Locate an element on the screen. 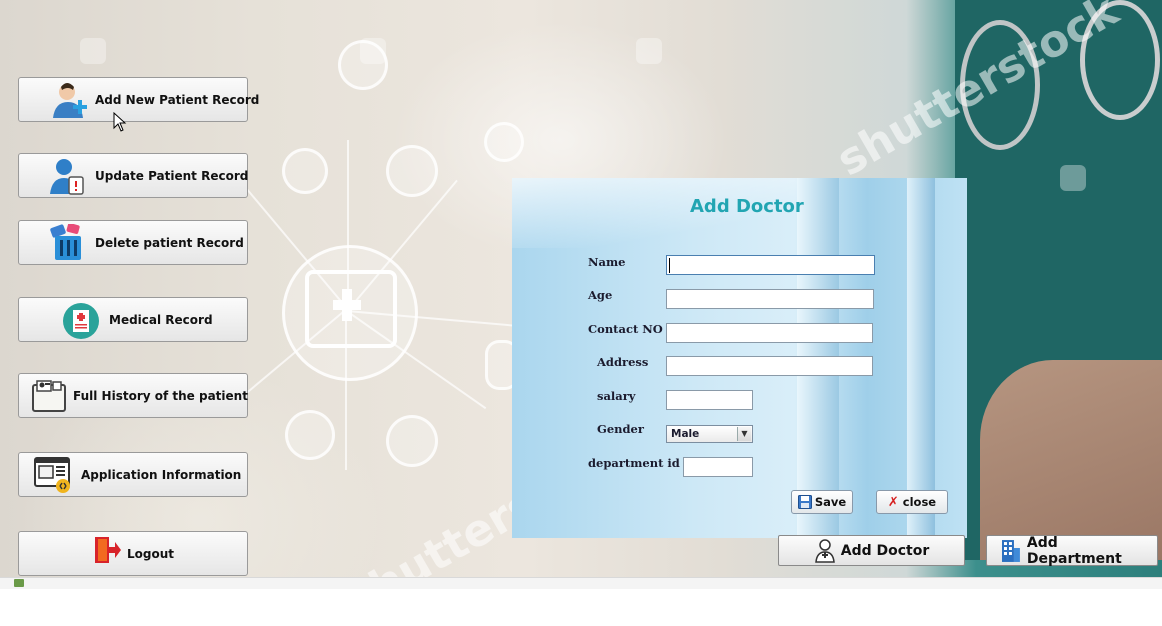 The height and width of the screenshot is (626, 1162). application-information-button: Application Information is located at coordinates (133, 474).